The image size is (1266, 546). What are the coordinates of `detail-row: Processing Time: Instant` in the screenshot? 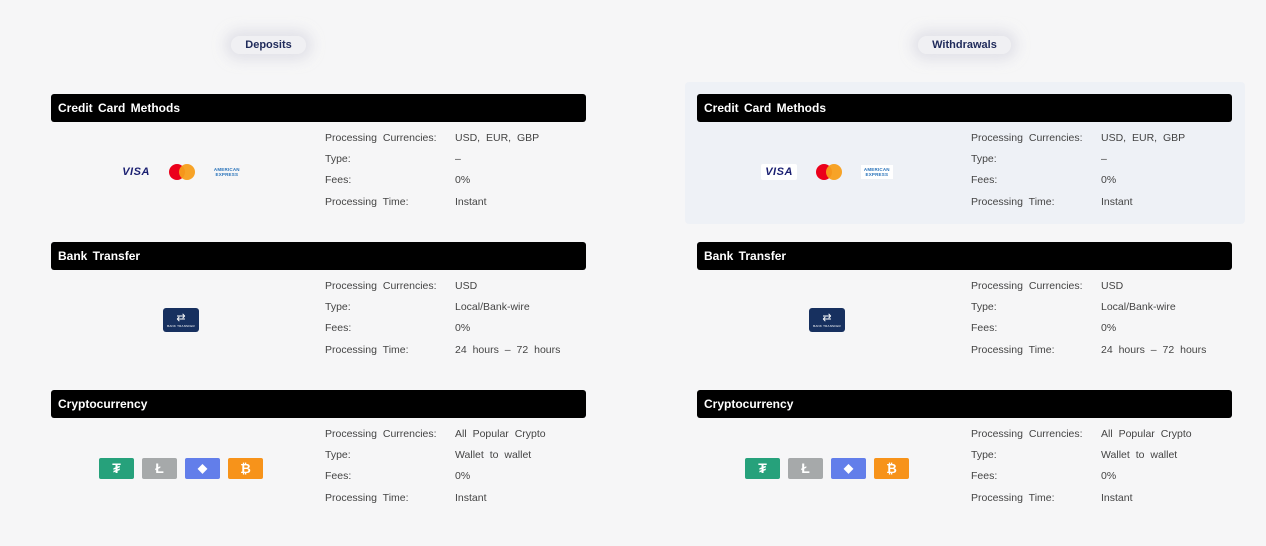 It's located at (435, 502).